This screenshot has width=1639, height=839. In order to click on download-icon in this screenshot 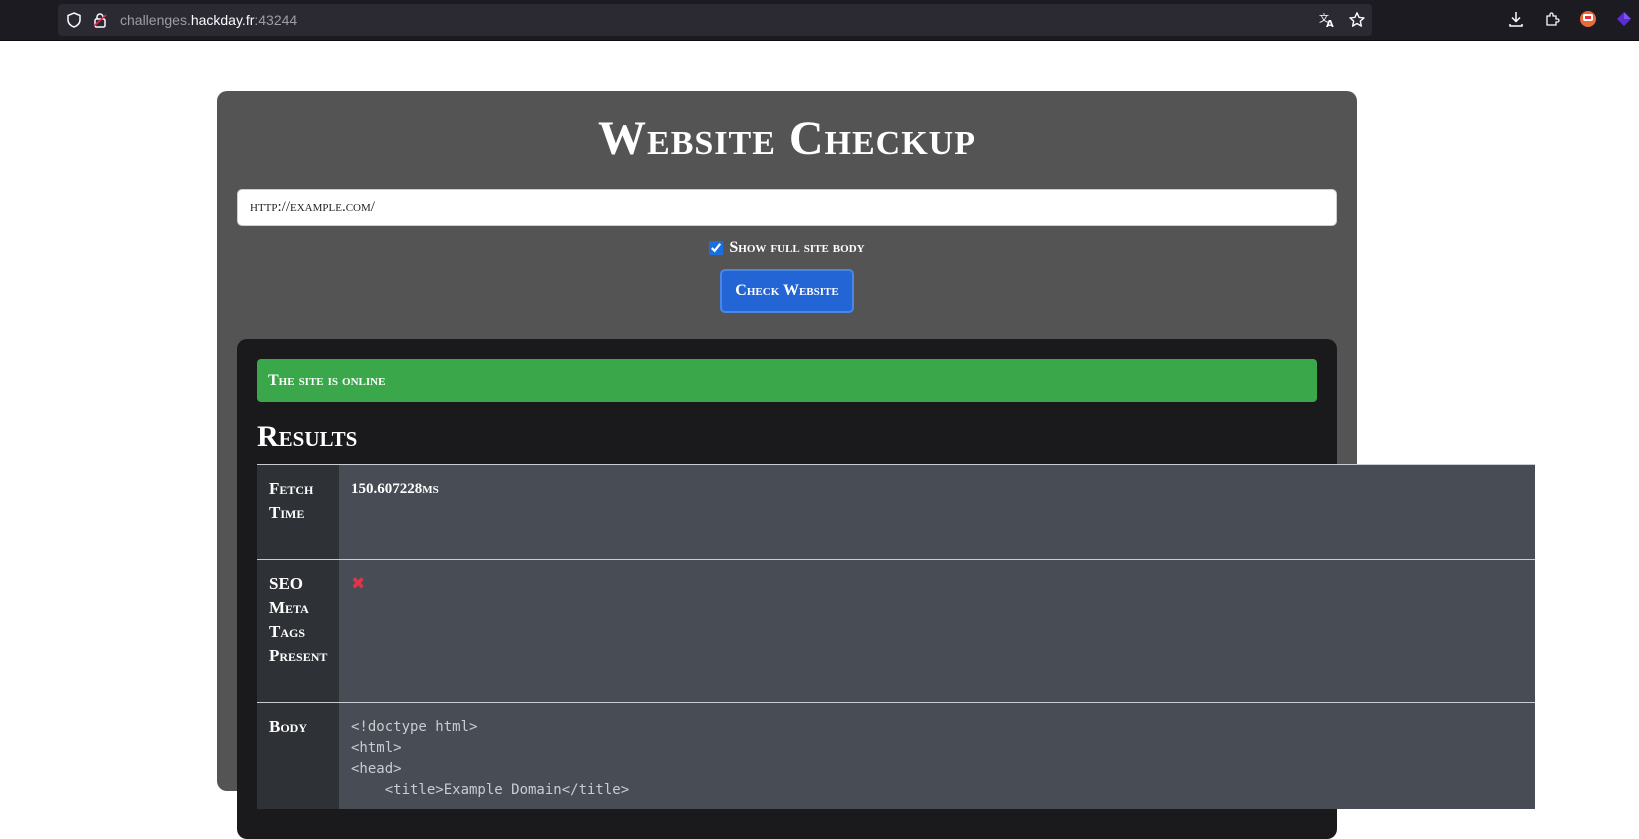, I will do `click(1516, 19)`.